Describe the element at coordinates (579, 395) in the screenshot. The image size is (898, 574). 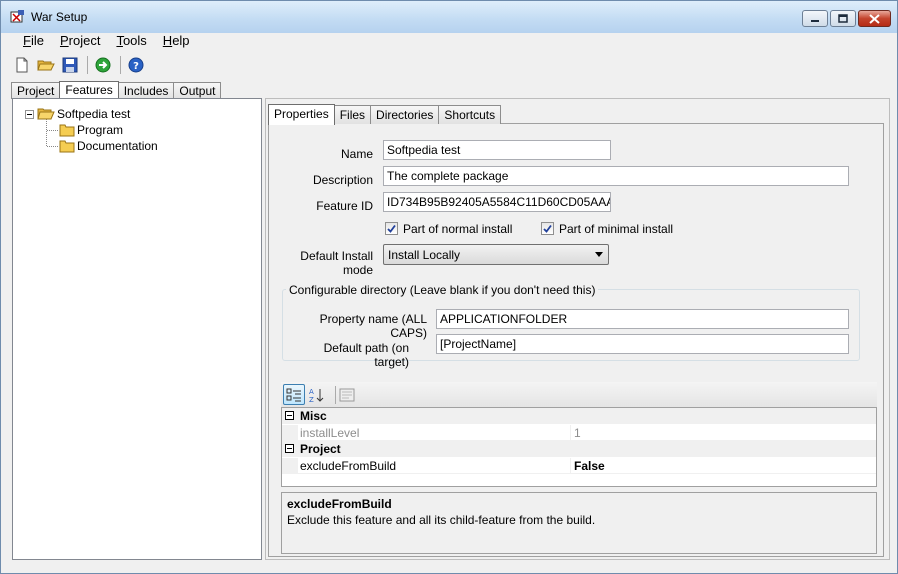
I see `property-grid-toolbar: AZ` at that location.